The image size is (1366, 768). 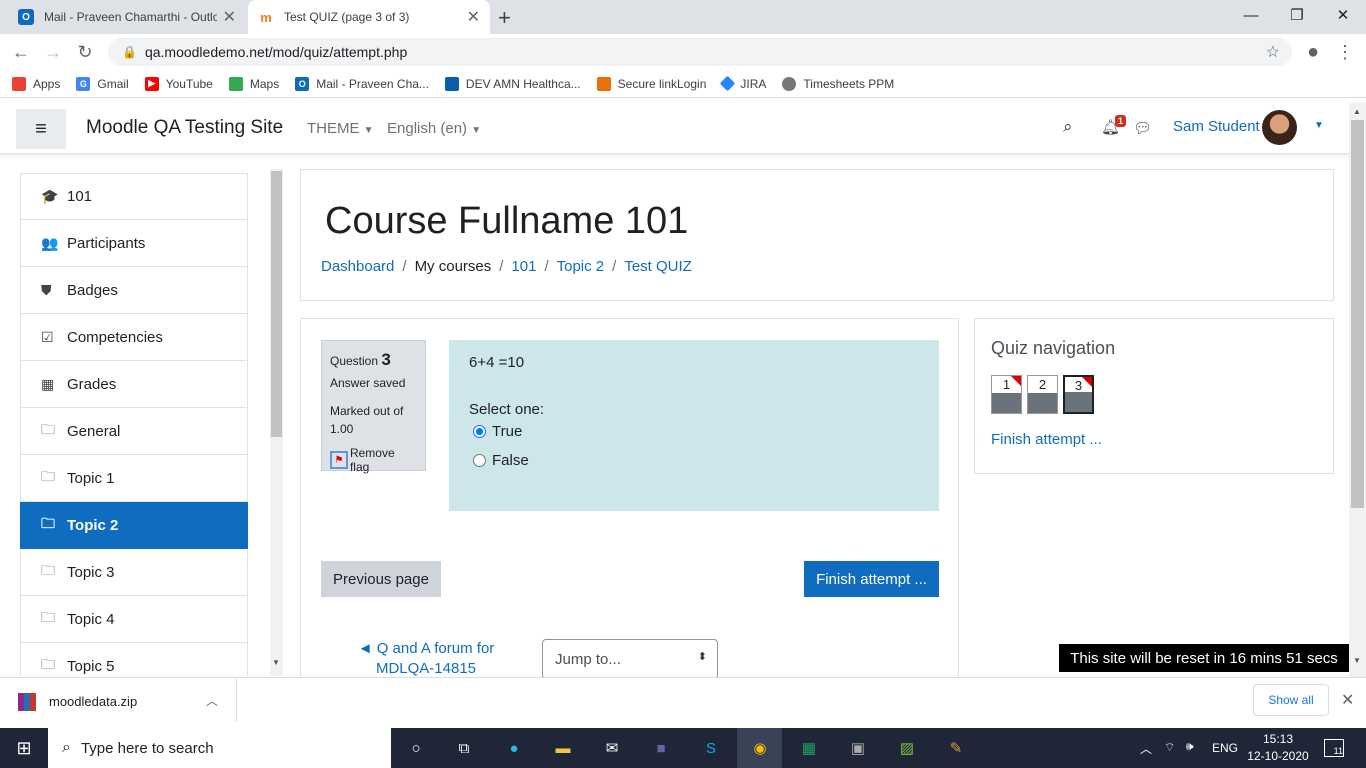 What do you see at coordinates (340, 128) in the screenshot?
I see `theme-menu: THEME ▼` at bounding box center [340, 128].